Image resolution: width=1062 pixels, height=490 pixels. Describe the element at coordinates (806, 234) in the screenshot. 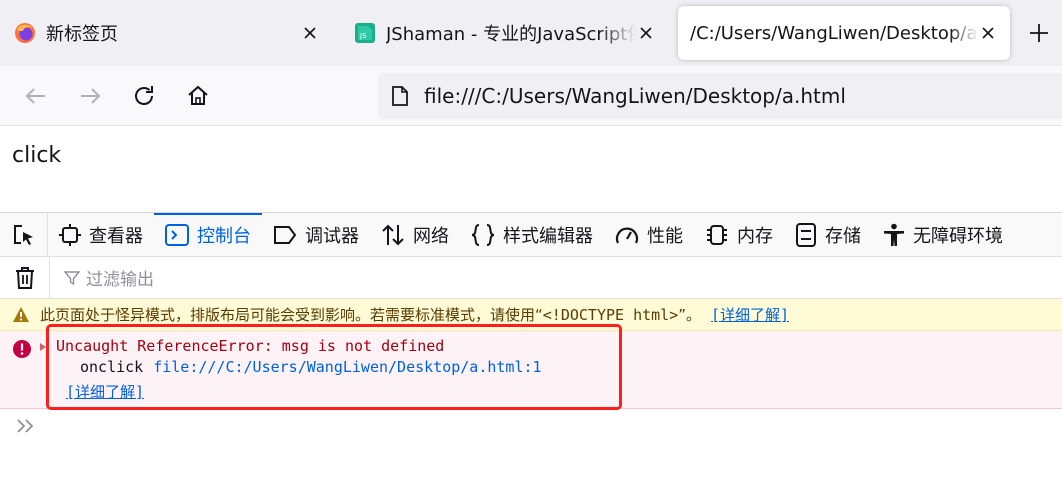

I see `storage-icon` at that location.